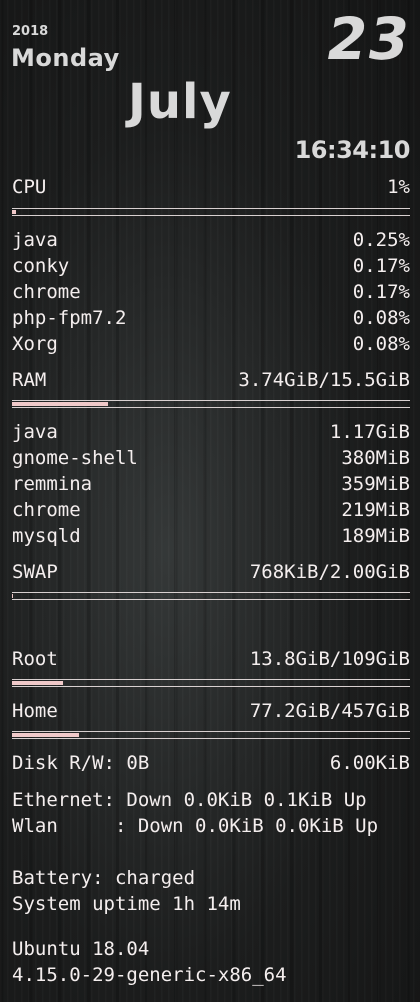  Describe the element at coordinates (41, 266) in the screenshot. I see `cpu-process-name: conky` at that location.